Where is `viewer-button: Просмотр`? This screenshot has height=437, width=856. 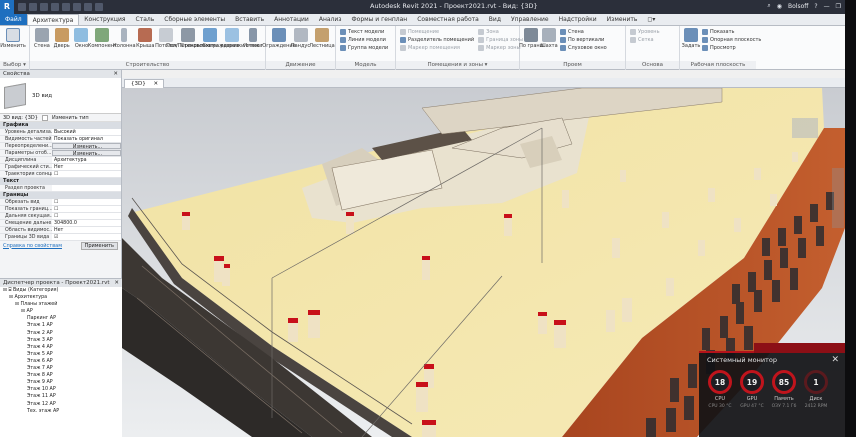
viewer-button: Просмотр is located at coordinates (731, 48).